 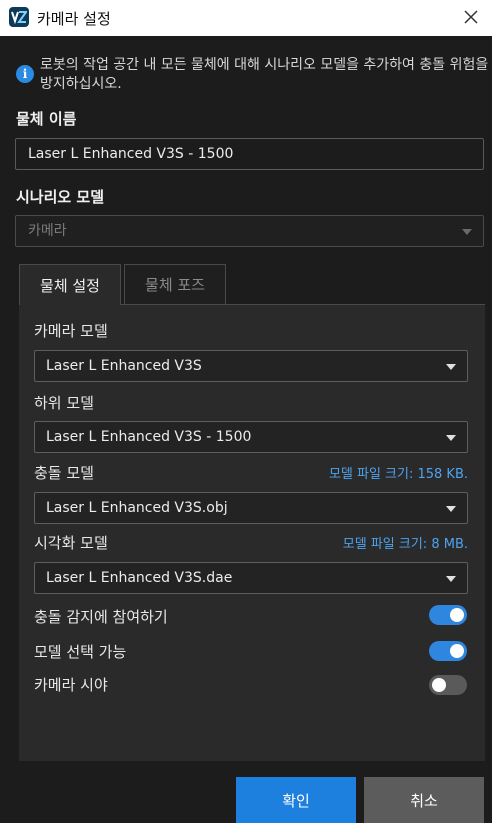 I want to click on visual-model-select: Laser L Enhanced V3S.dae, so click(x=251, y=578).